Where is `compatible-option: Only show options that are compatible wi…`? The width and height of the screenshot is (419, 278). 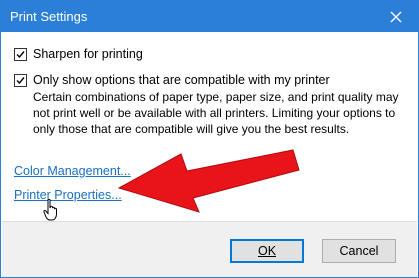 compatible-option: Only show options that are compatible wi… is located at coordinates (172, 80).